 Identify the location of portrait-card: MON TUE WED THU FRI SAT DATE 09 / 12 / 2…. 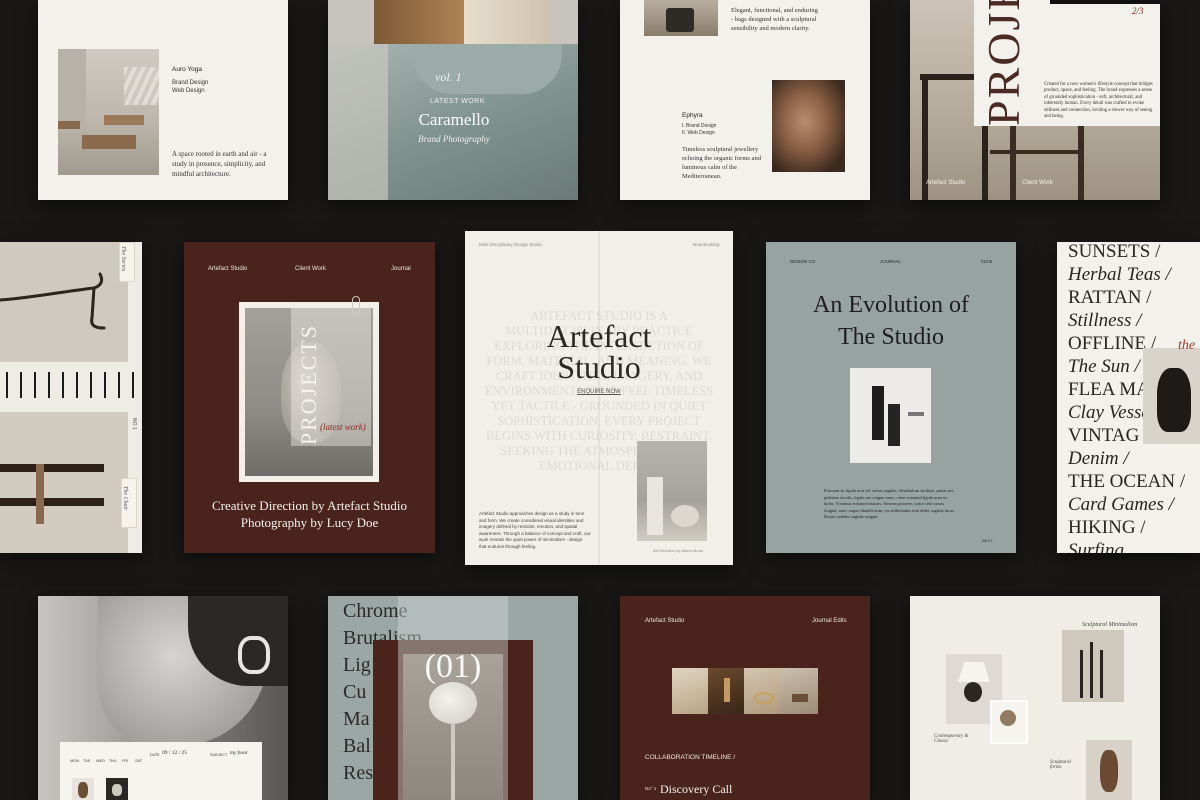
(163, 698).